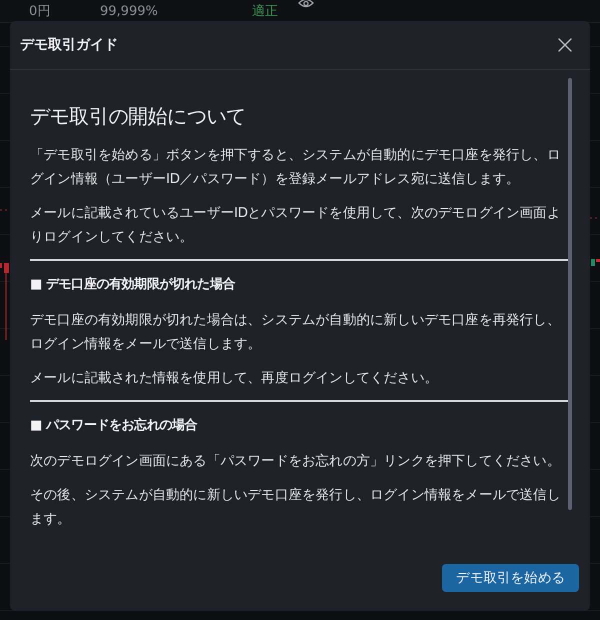 The width and height of the screenshot is (600, 620). I want to click on section-heading: ■ パスワードをお忘れの場合, so click(114, 425).